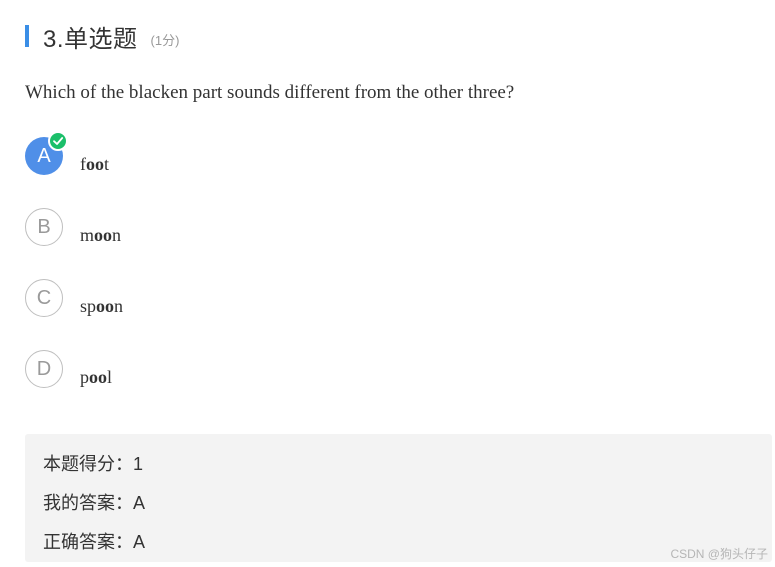 The height and width of the screenshot is (567, 775). Describe the element at coordinates (44, 155) in the screenshot. I see `option-a-letter: A` at that location.